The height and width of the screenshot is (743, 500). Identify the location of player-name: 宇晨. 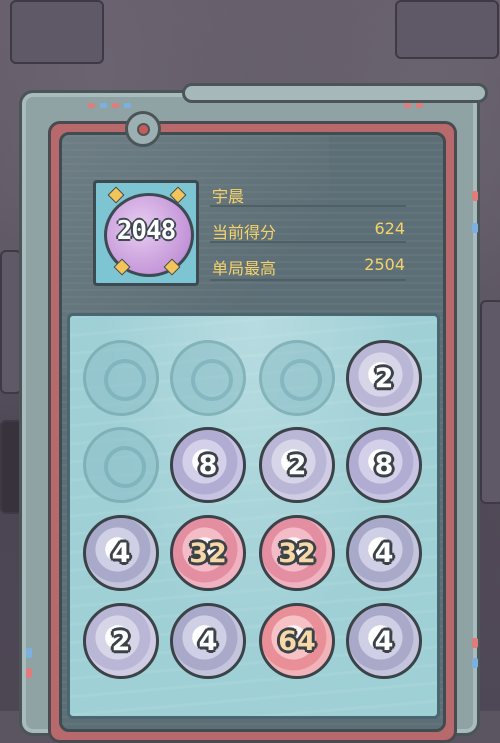
(228, 196).